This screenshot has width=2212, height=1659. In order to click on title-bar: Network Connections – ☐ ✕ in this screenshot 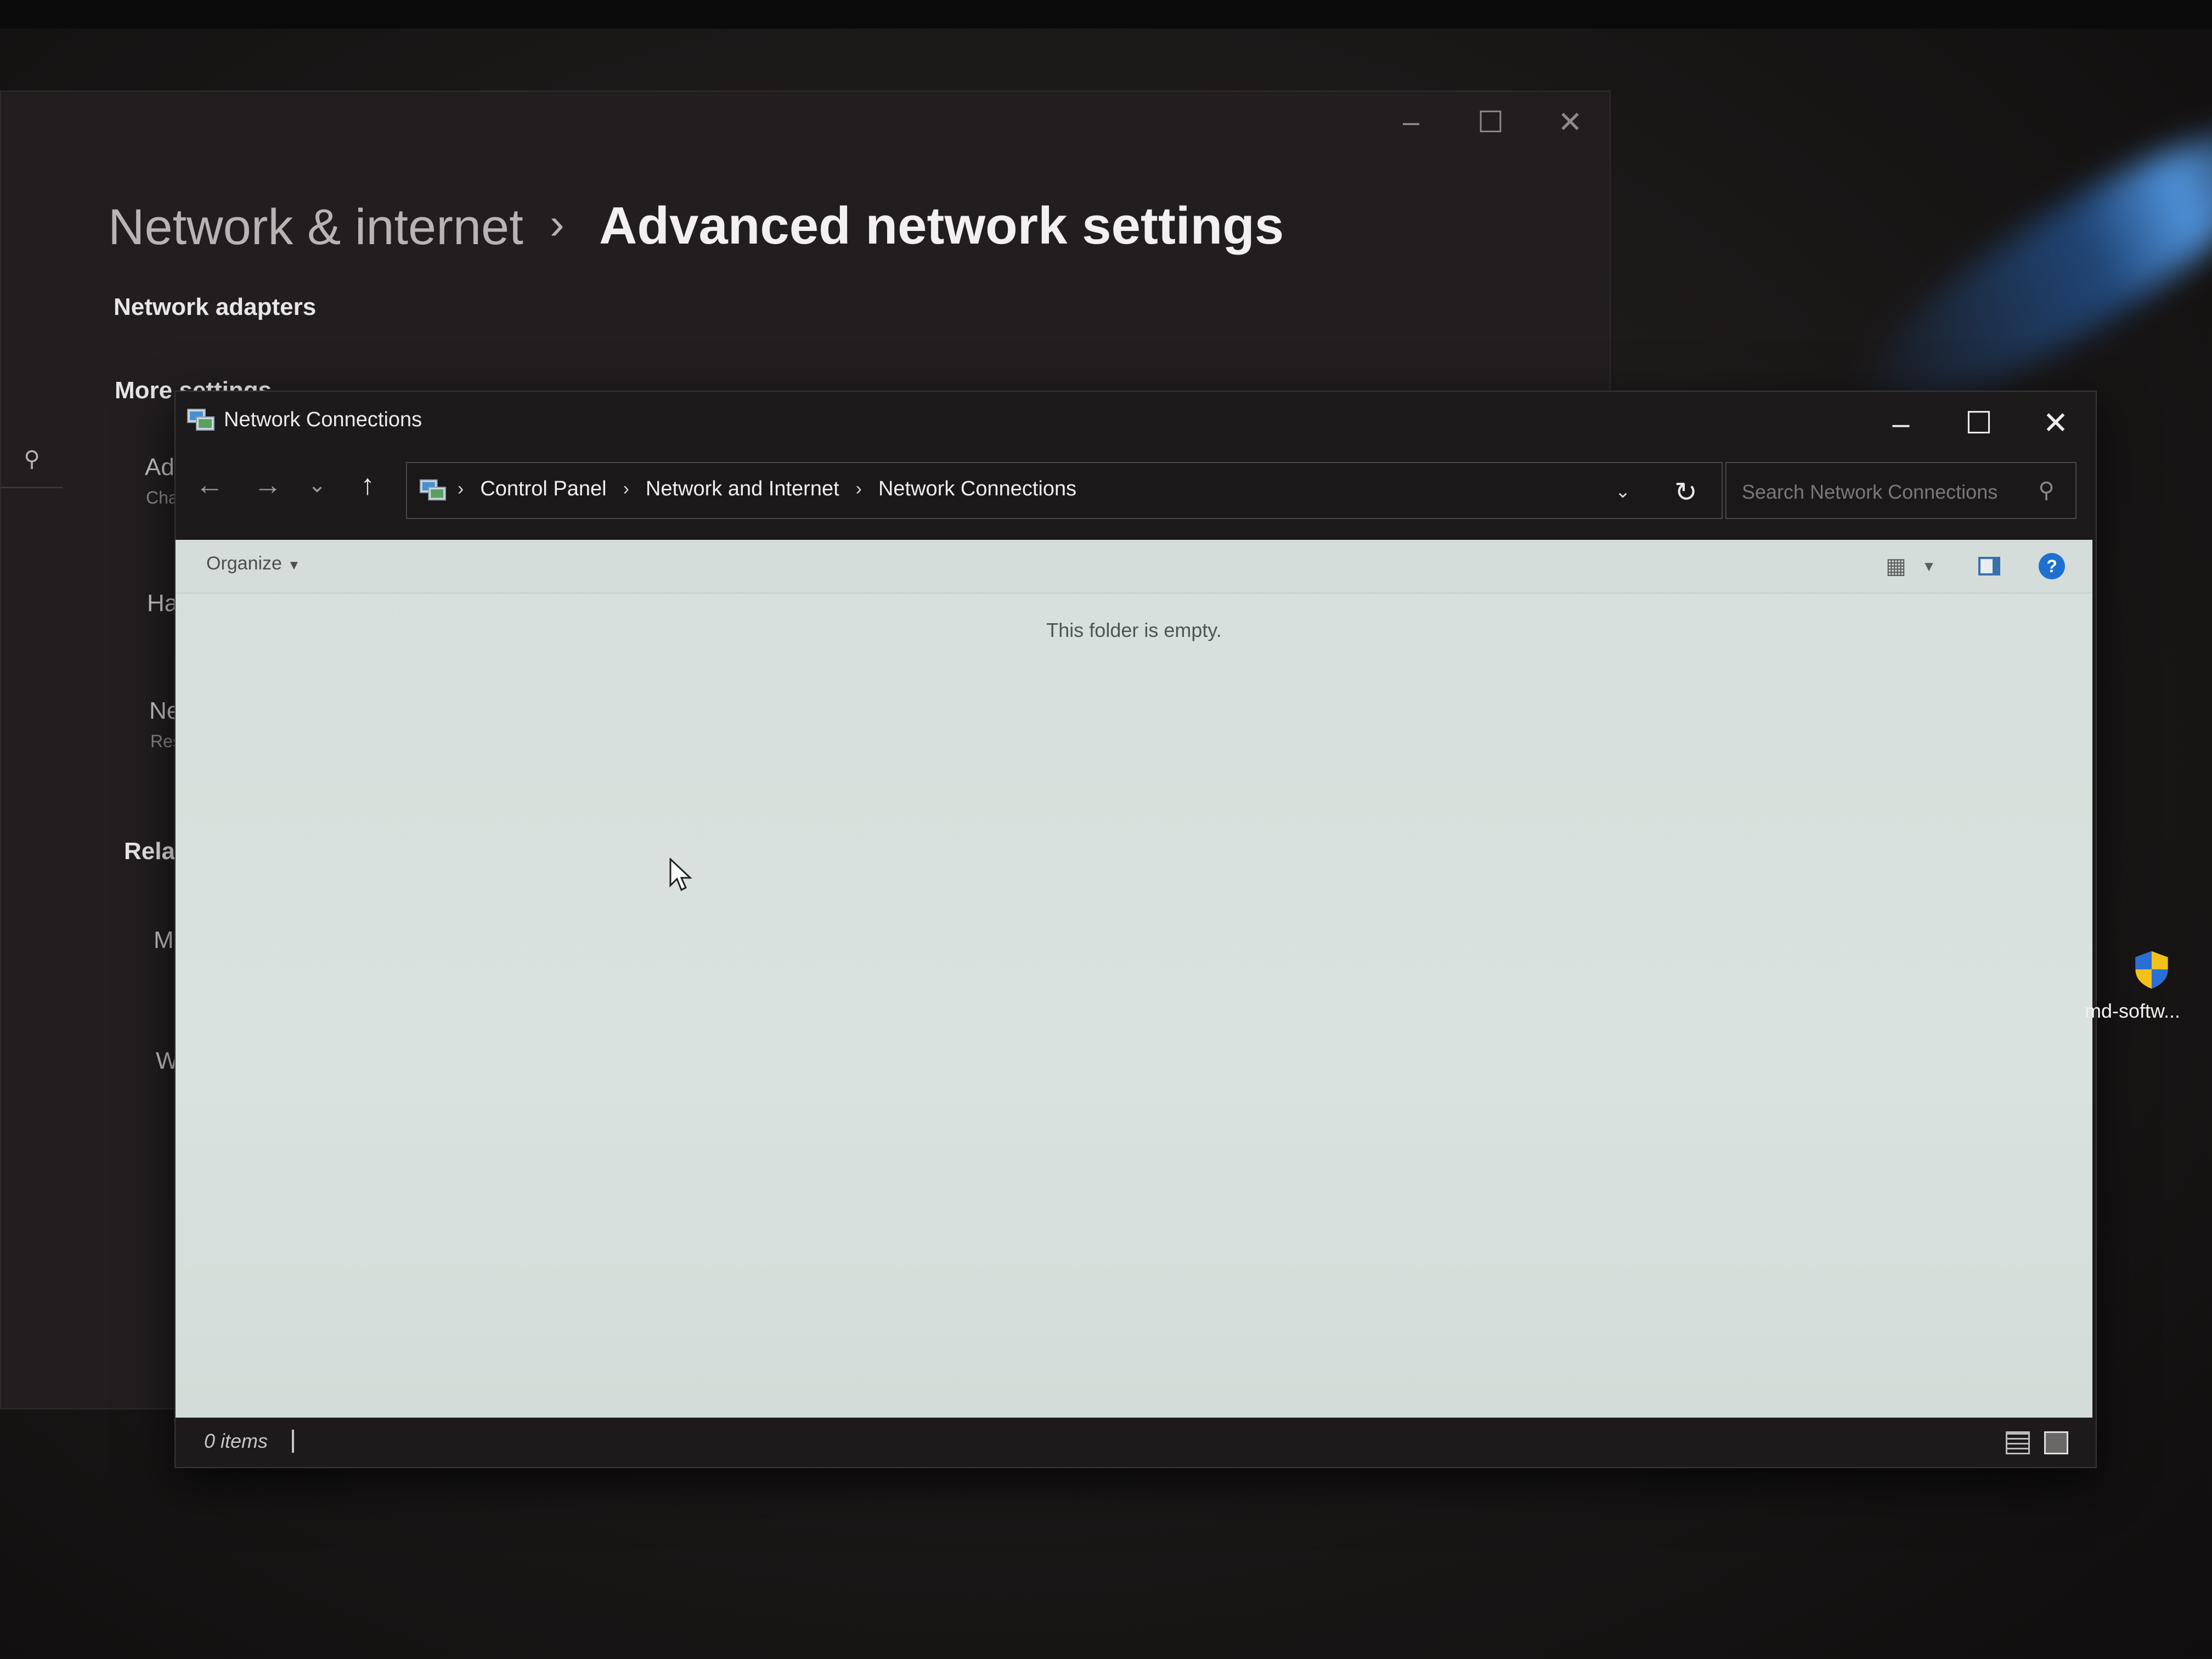, I will do `click(1136, 422)`.